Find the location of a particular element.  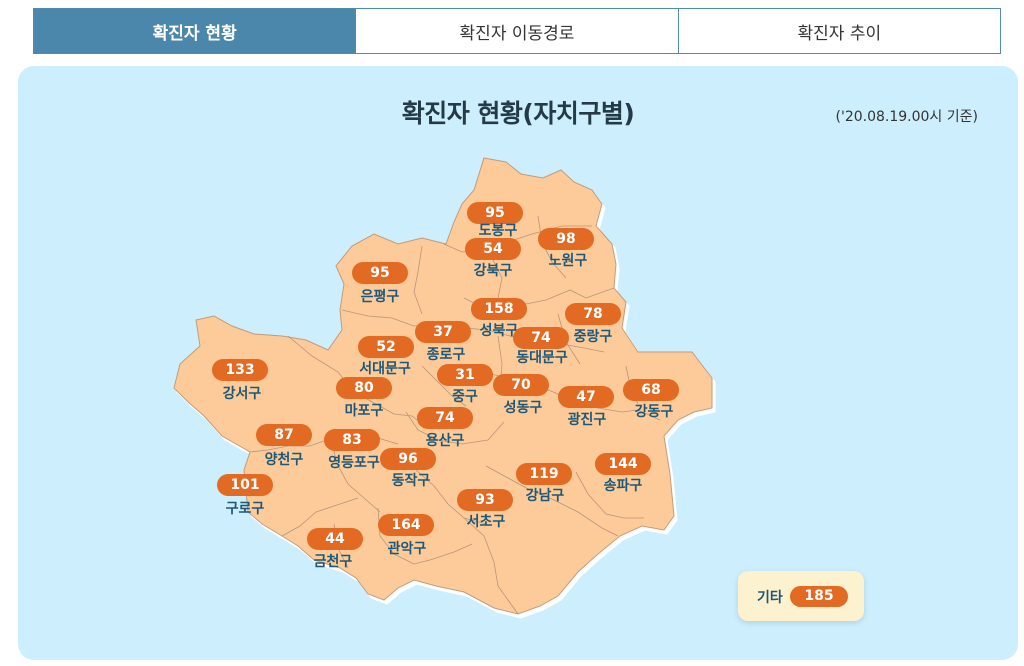

district-count: 96 is located at coordinates (408, 459).